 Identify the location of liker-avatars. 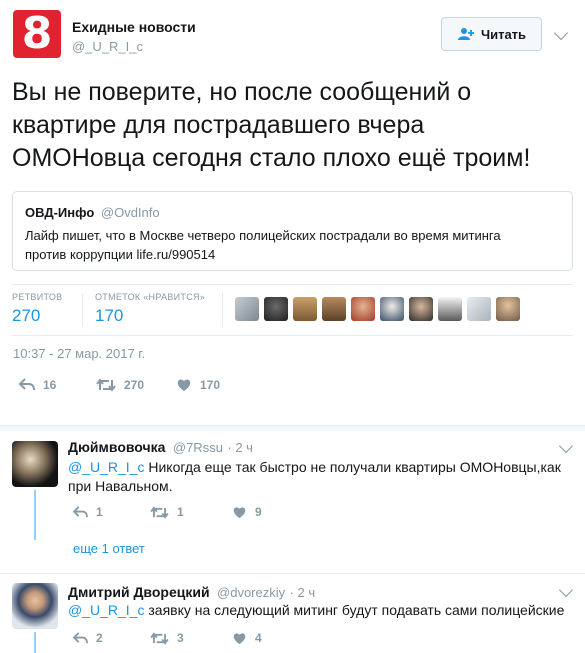
(377, 309).